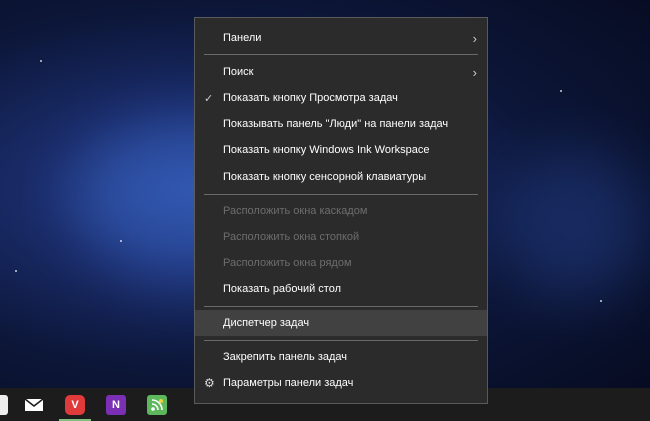 The width and height of the screenshot is (650, 421). I want to click on menu-item-stack: Расположить окна стопкой, so click(341, 237).